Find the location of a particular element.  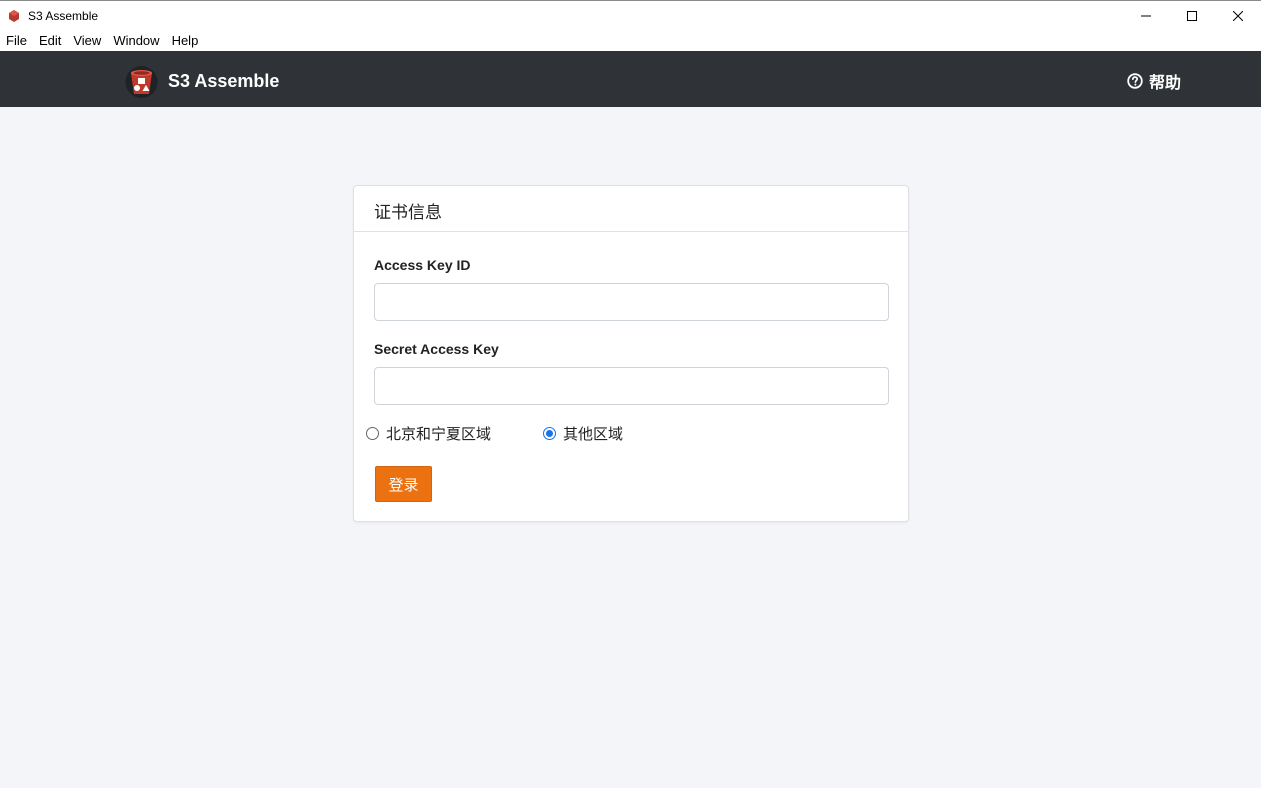

app-icon is located at coordinates (14, 15).